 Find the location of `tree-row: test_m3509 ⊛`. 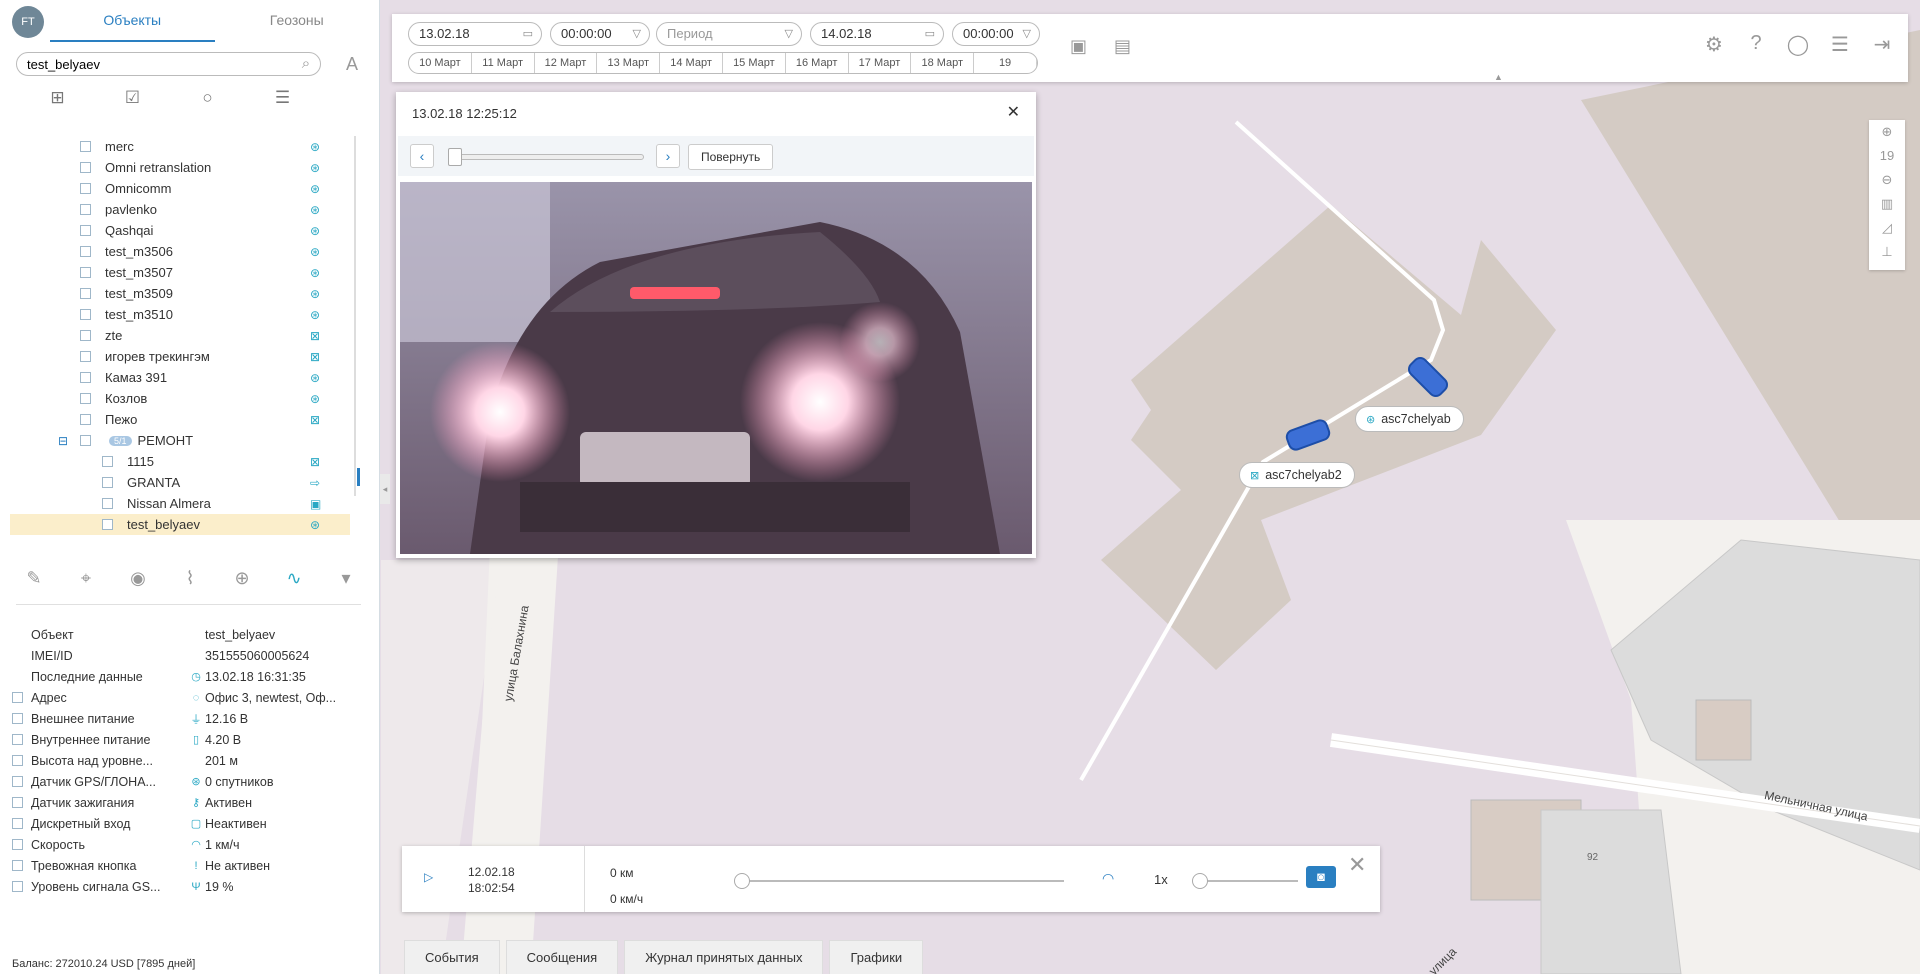

tree-row: test_m3509 ⊛ is located at coordinates (180, 293).